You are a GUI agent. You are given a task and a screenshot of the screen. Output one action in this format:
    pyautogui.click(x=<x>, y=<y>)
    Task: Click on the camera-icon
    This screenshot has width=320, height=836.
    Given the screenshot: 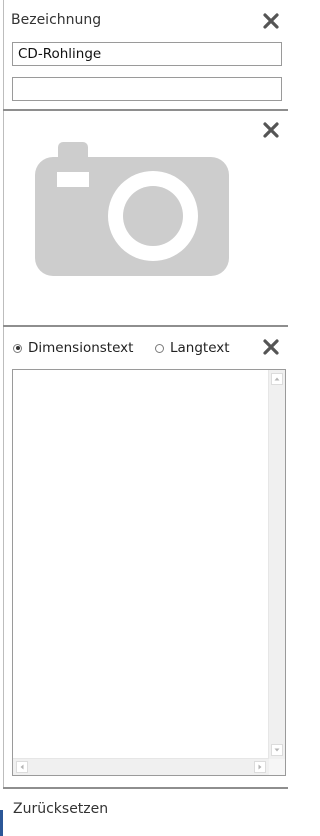 What is the action you would take?
    pyautogui.click(x=132, y=209)
    